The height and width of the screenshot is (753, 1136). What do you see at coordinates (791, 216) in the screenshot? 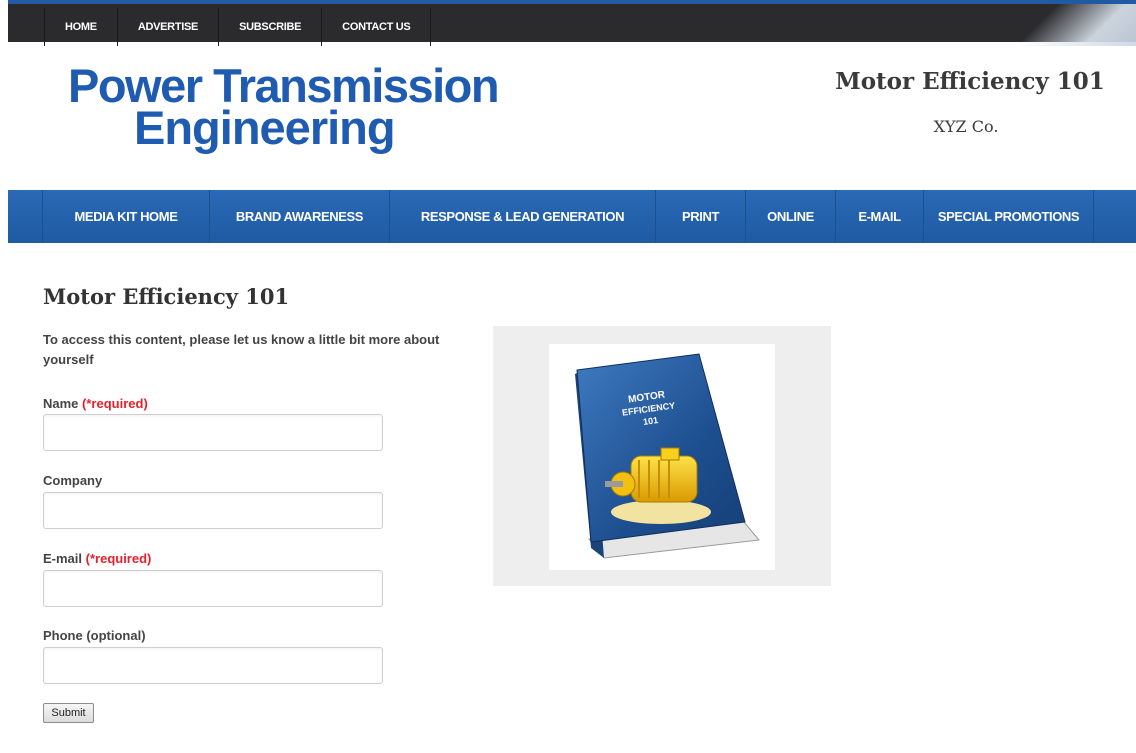
I see `nav-online: ONLINE` at bounding box center [791, 216].